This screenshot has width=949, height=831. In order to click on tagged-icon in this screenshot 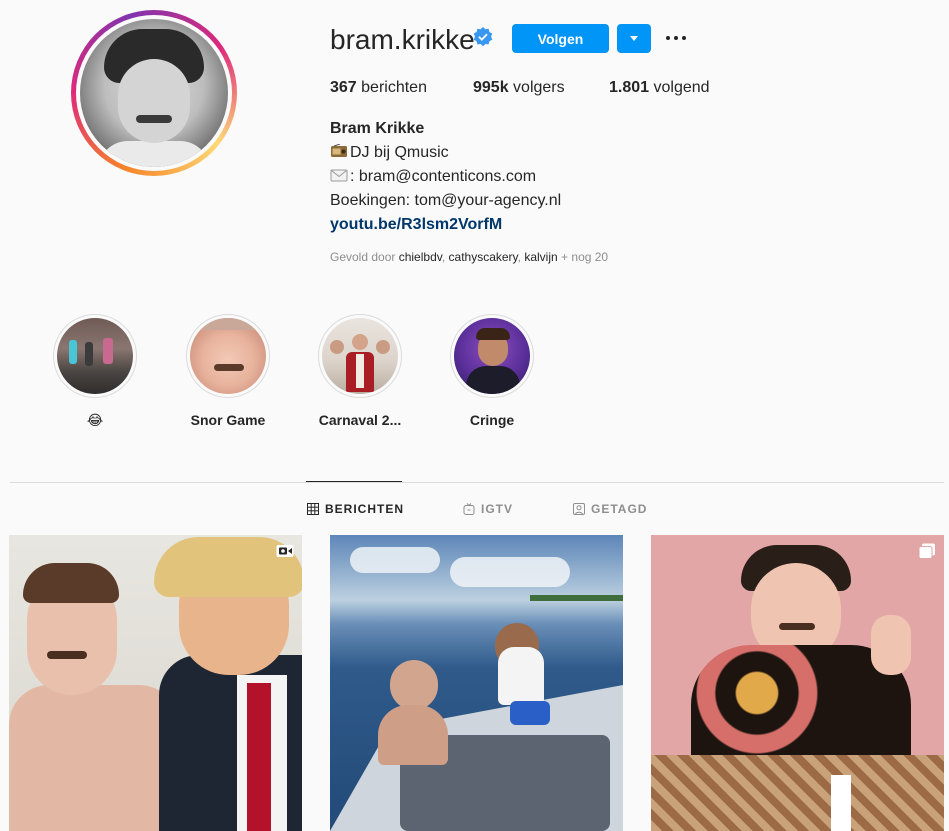, I will do `click(579, 509)`.